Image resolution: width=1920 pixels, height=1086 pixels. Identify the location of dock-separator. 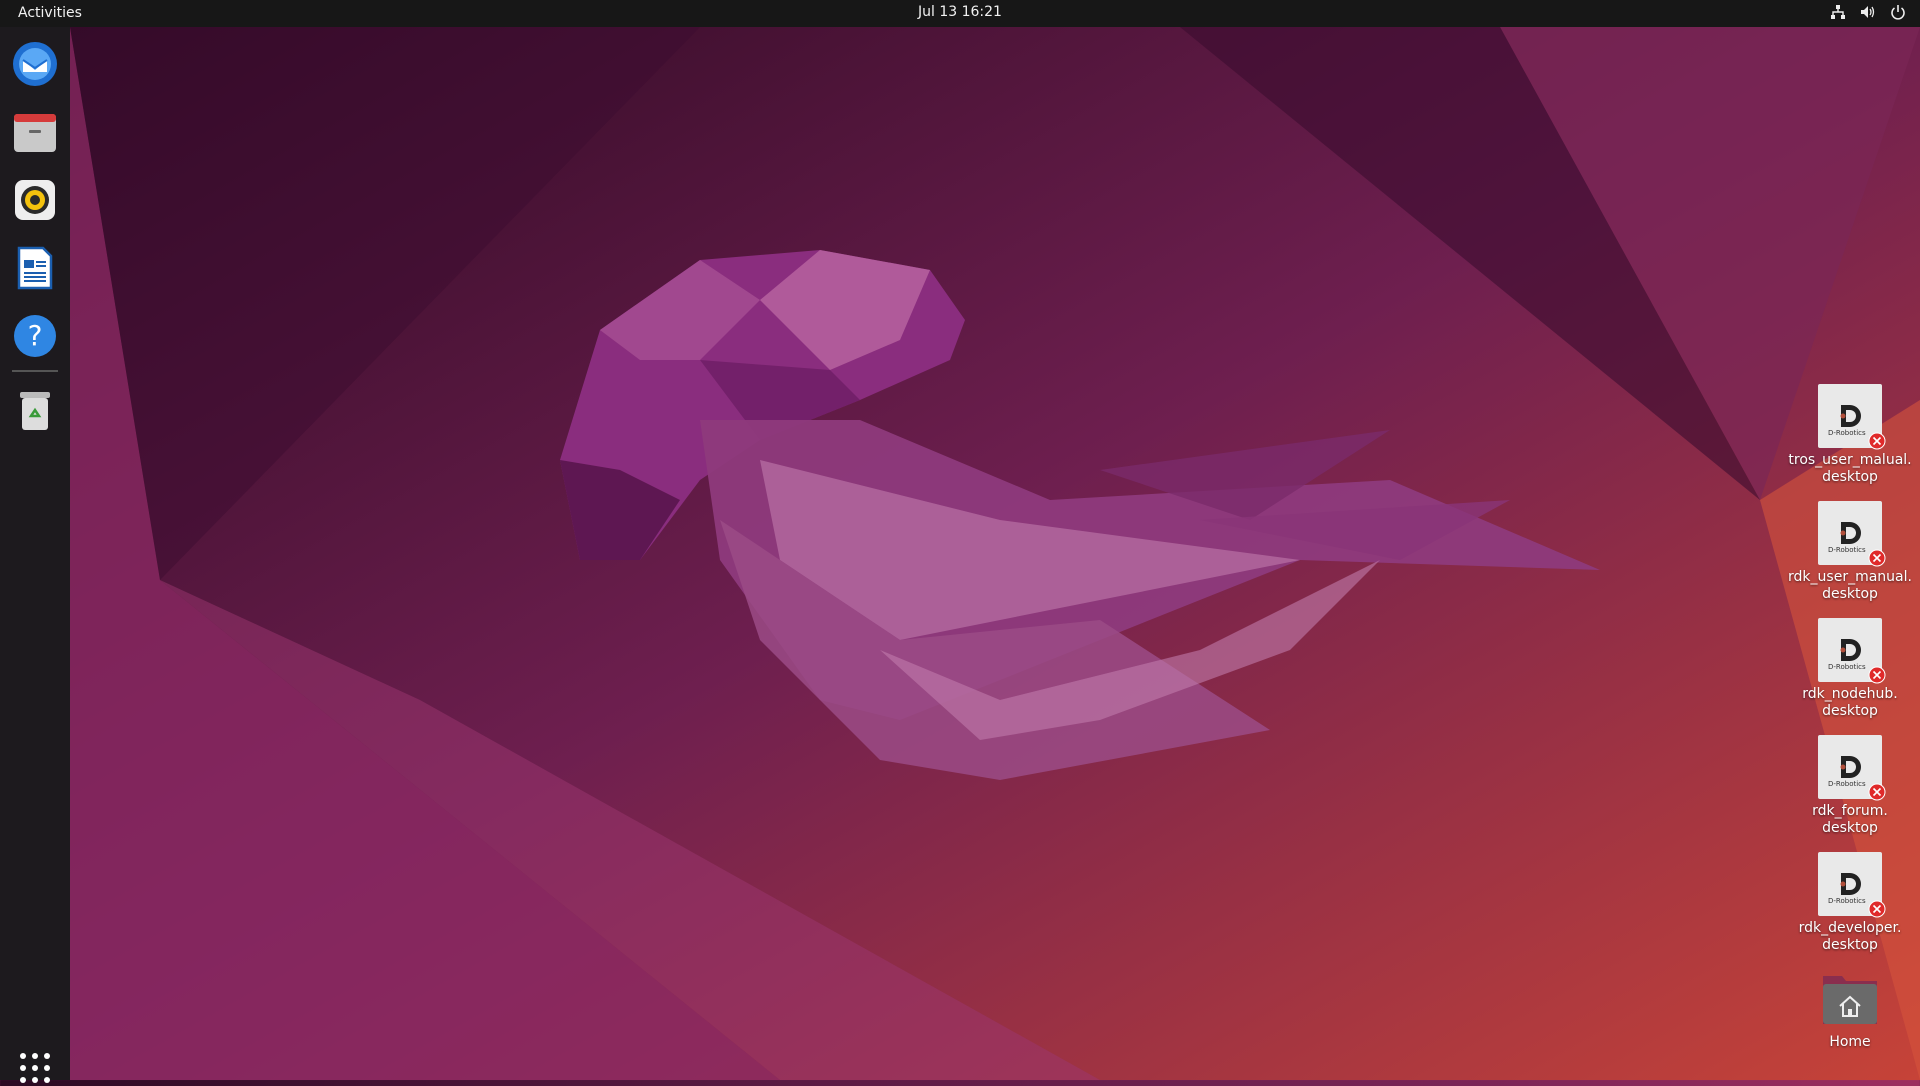
(35, 371).